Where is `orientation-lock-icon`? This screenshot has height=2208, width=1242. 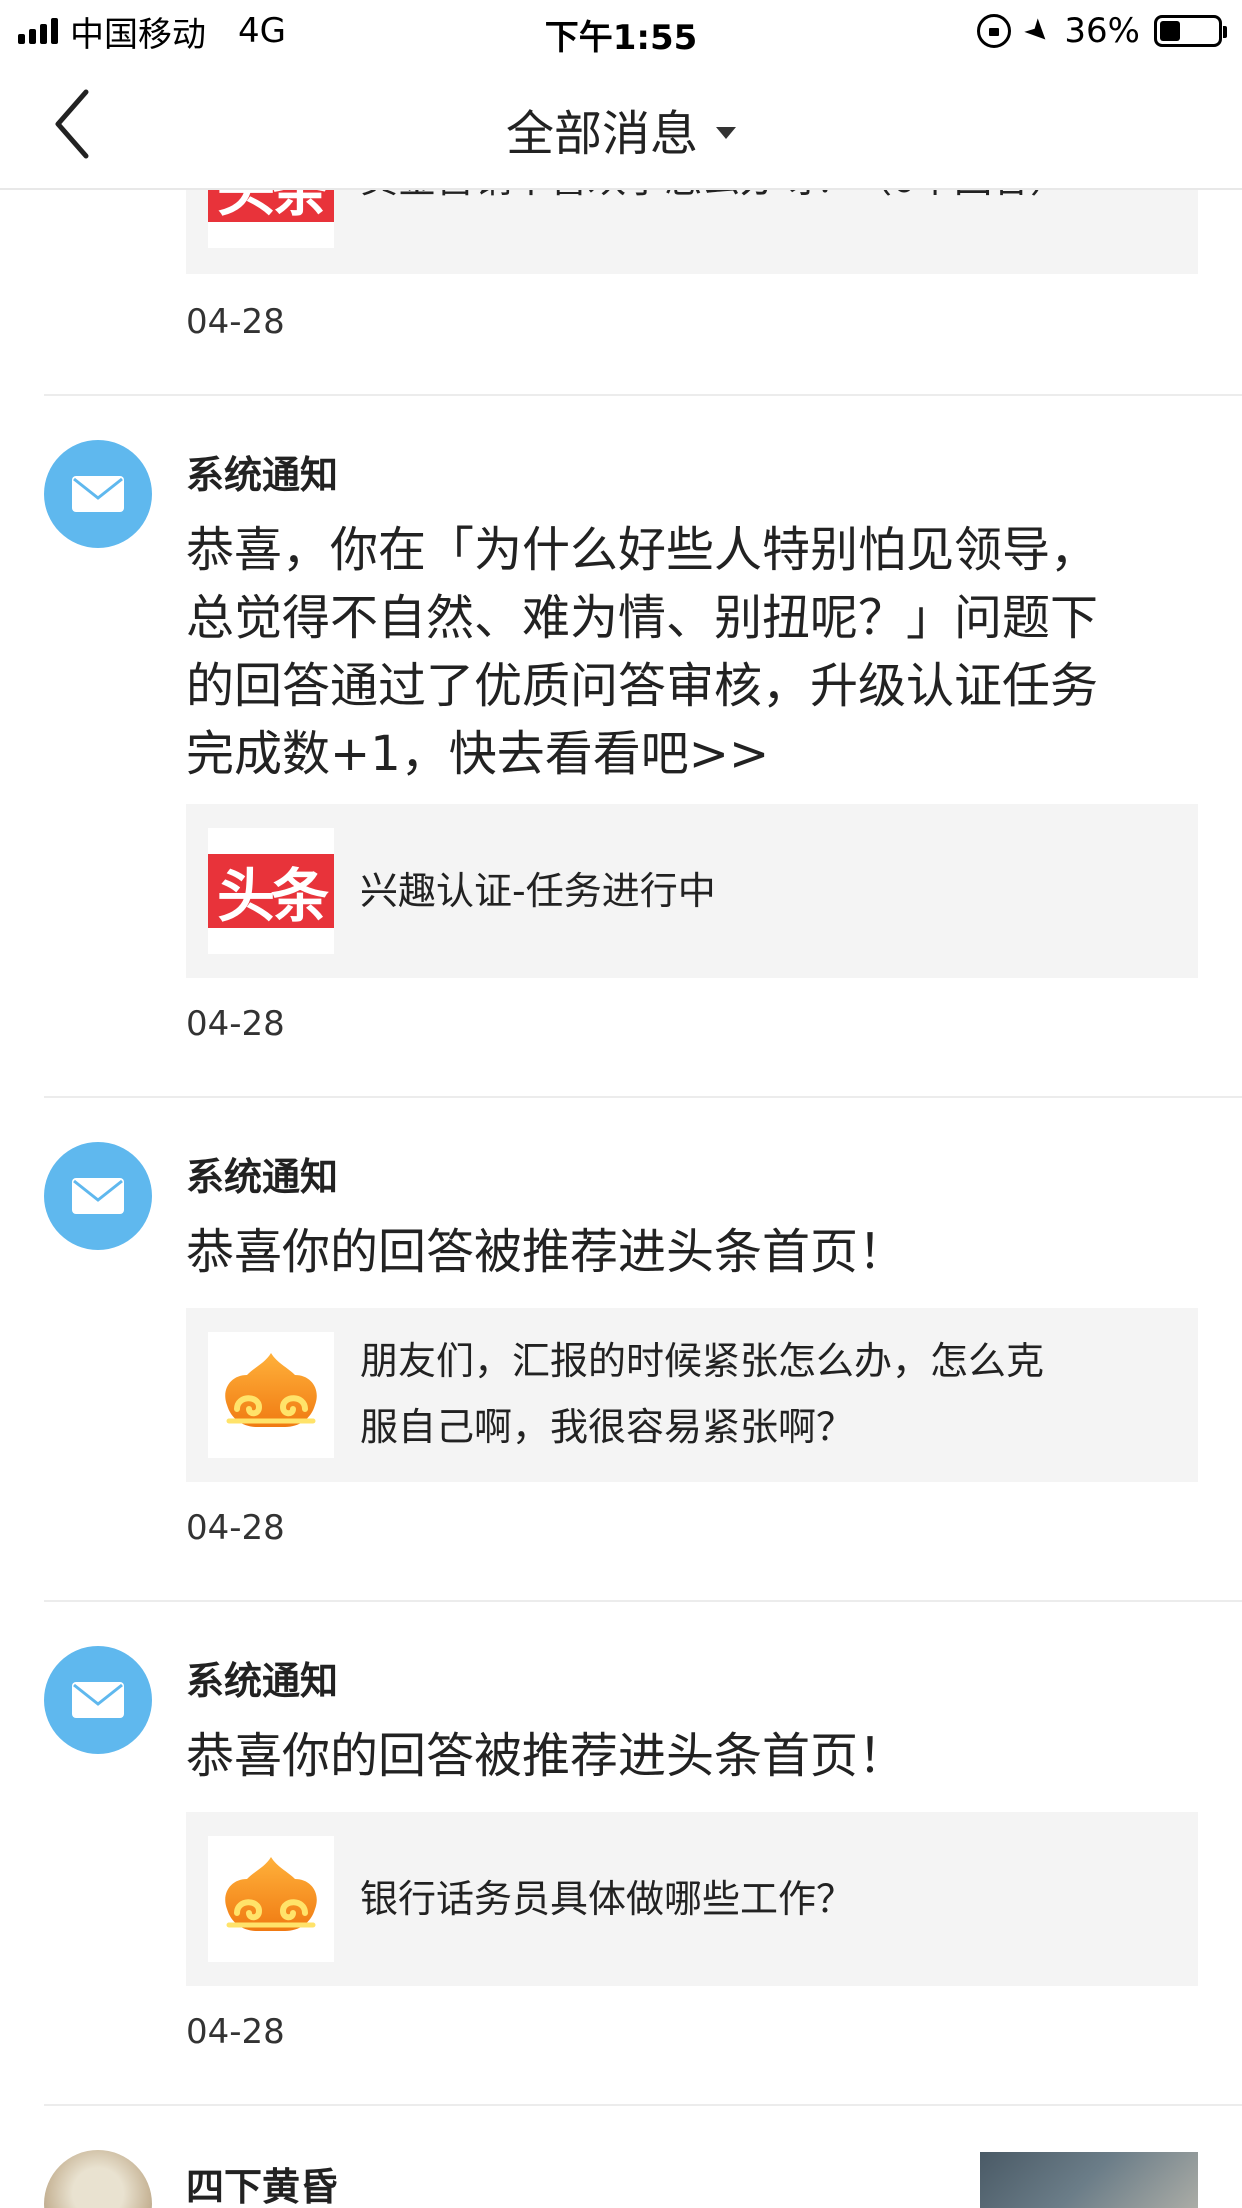
orientation-lock-icon is located at coordinates (994, 31).